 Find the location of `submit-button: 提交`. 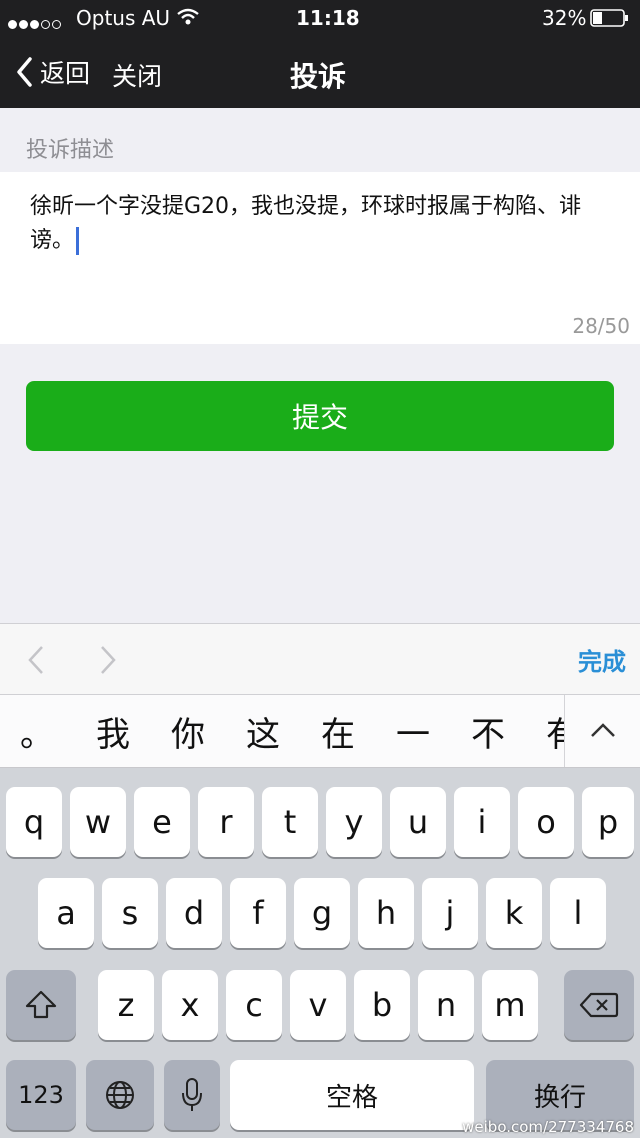

submit-button: 提交 is located at coordinates (320, 416).